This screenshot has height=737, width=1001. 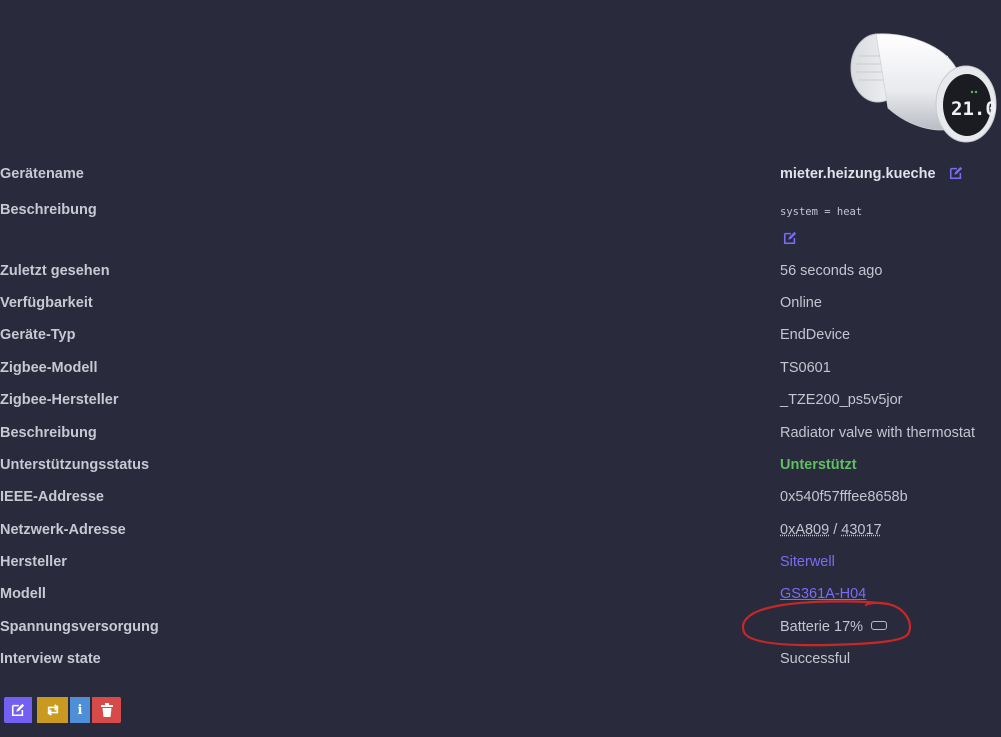 What do you see at coordinates (55, 271) in the screenshot?
I see `label-last-seen: Zuletzt gesehen` at bounding box center [55, 271].